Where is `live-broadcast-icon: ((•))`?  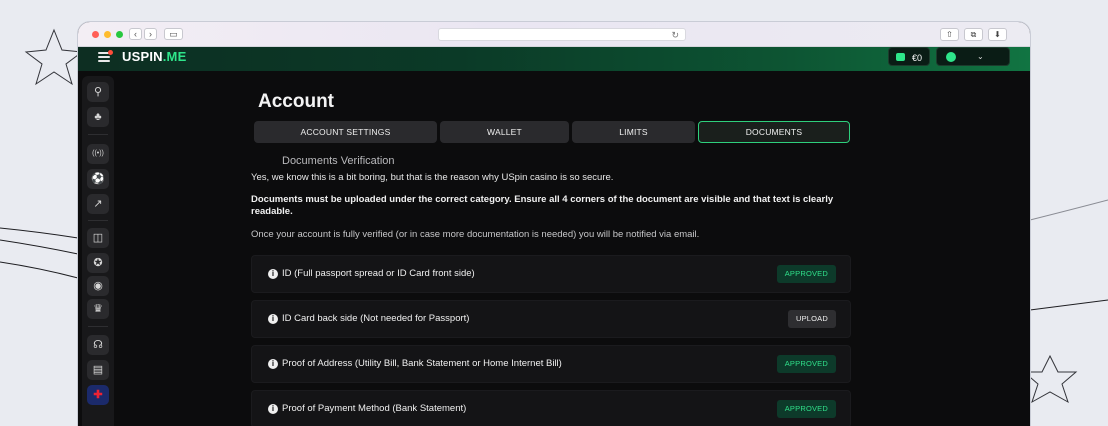 live-broadcast-icon: ((•)) is located at coordinates (98, 154).